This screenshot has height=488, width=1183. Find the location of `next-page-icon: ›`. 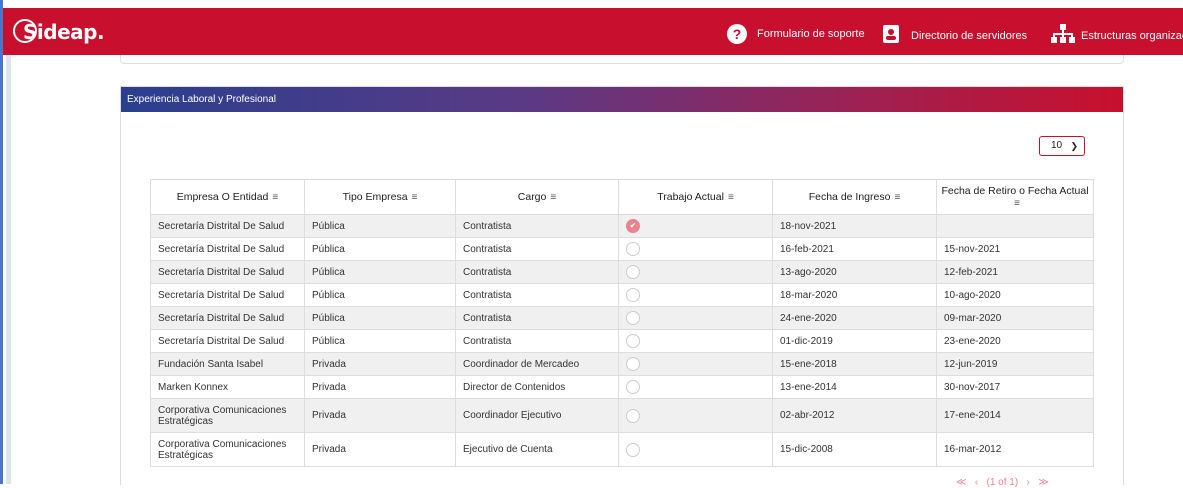

next-page-icon: › is located at coordinates (1028, 482).